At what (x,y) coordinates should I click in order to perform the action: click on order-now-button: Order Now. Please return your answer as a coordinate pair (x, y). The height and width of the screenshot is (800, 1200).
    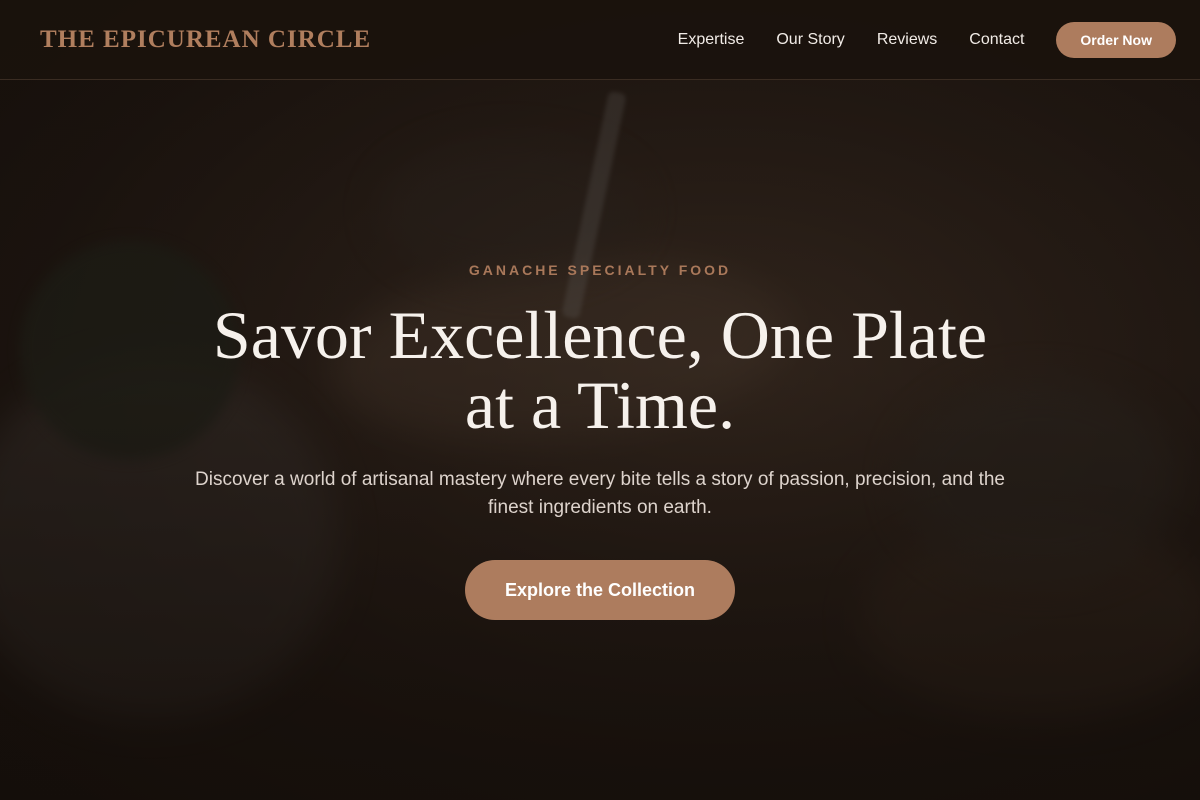
    Looking at the image, I should click on (1116, 40).